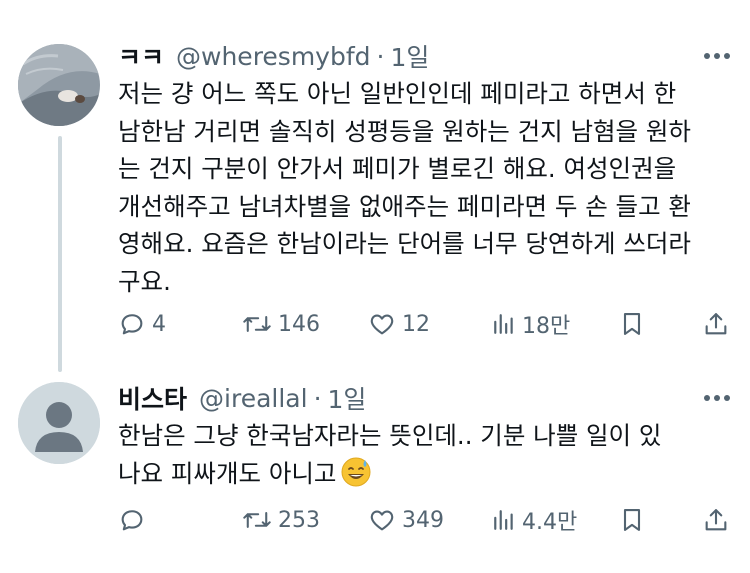 The width and height of the screenshot is (750, 573). Describe the element at coordinates (60, 254) in the screenshot. I see `thread-line` at that location.